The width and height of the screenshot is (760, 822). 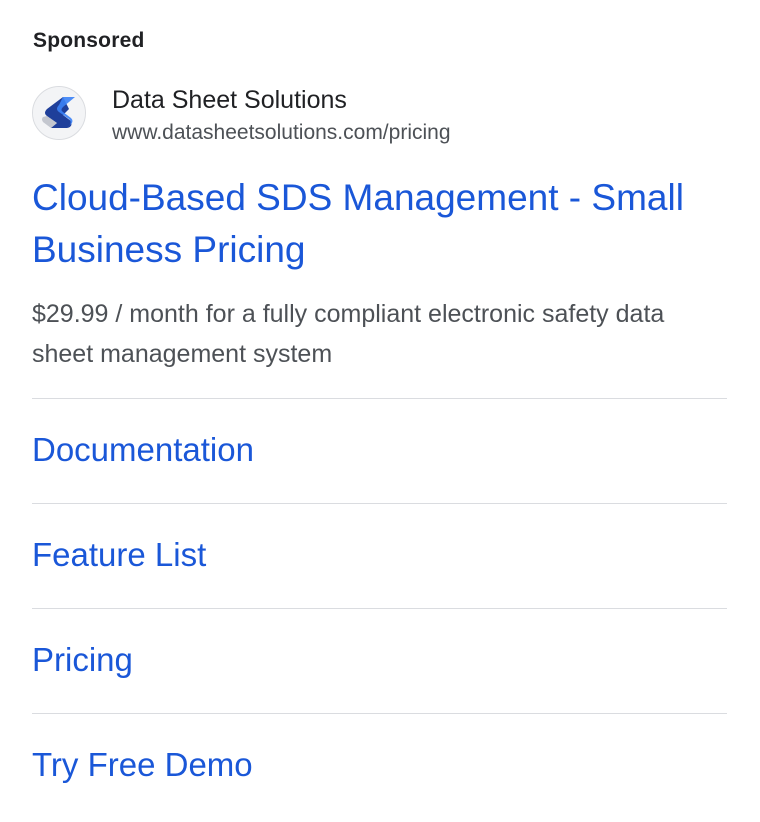 What do you see at coordinates (142, 764) in the screenshot?
I see `sitelink-label: Try Free Demo` at bounding box center [142, 764].